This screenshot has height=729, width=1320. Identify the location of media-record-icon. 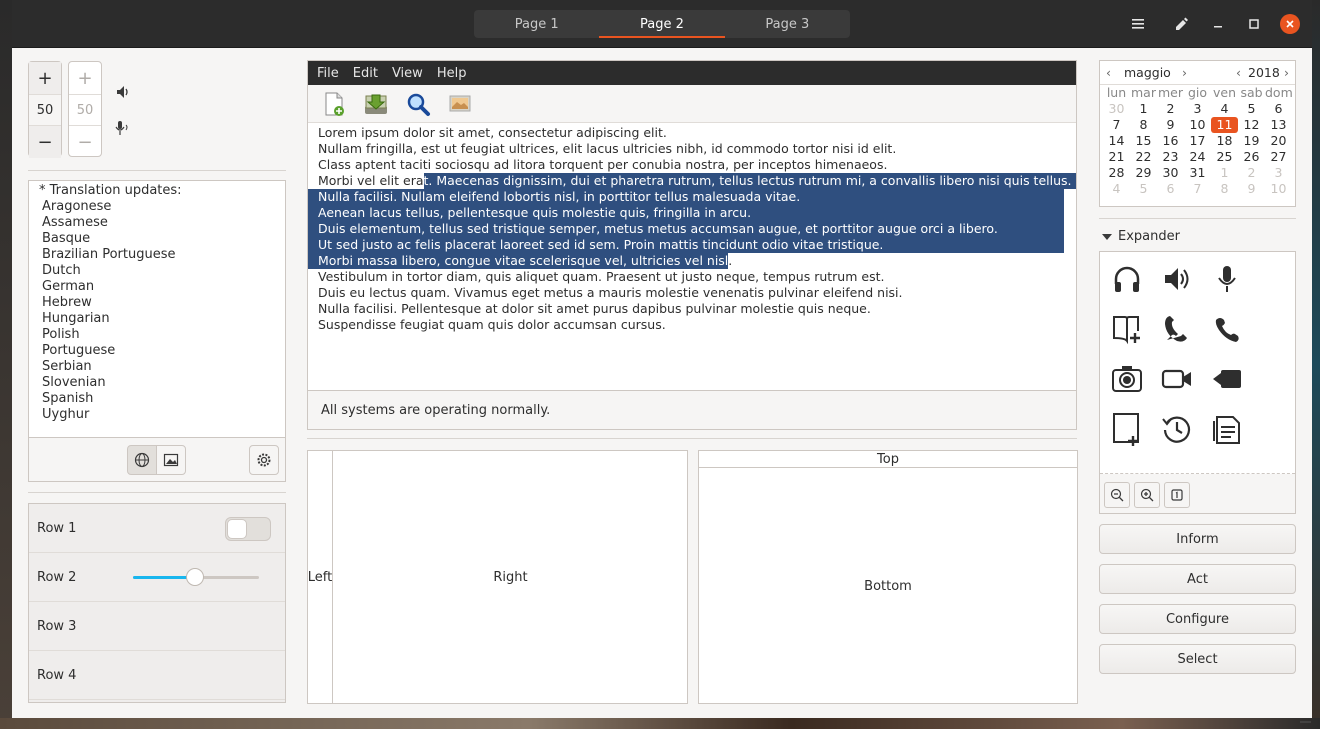
(1227, 379).